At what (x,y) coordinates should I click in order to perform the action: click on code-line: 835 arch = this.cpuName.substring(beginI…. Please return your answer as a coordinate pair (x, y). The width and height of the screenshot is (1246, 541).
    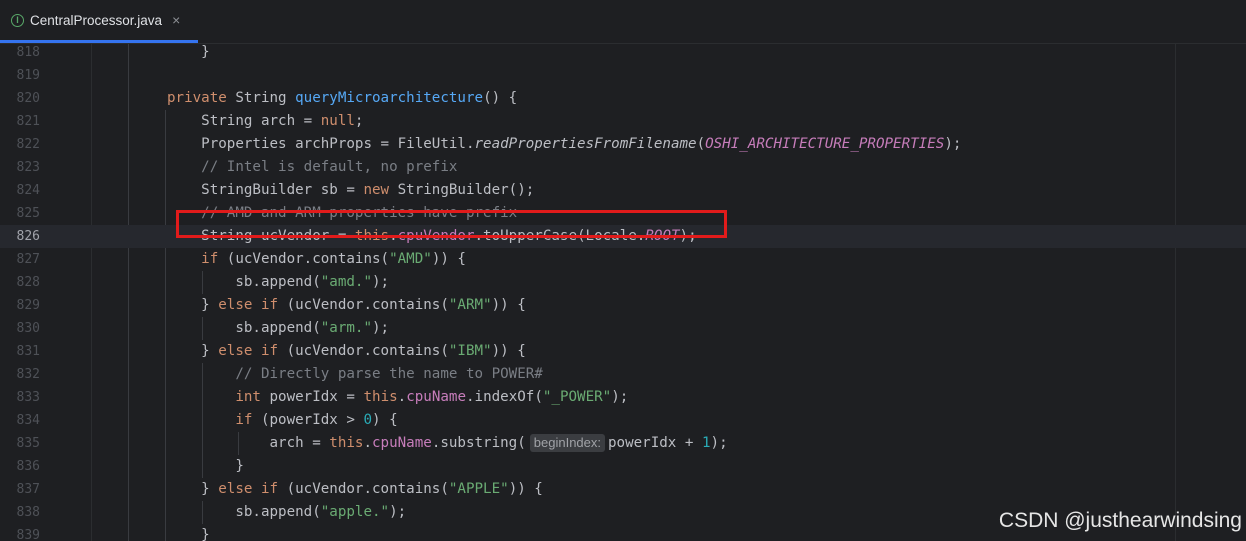
    Looking at the image, I should click on (623, 443).